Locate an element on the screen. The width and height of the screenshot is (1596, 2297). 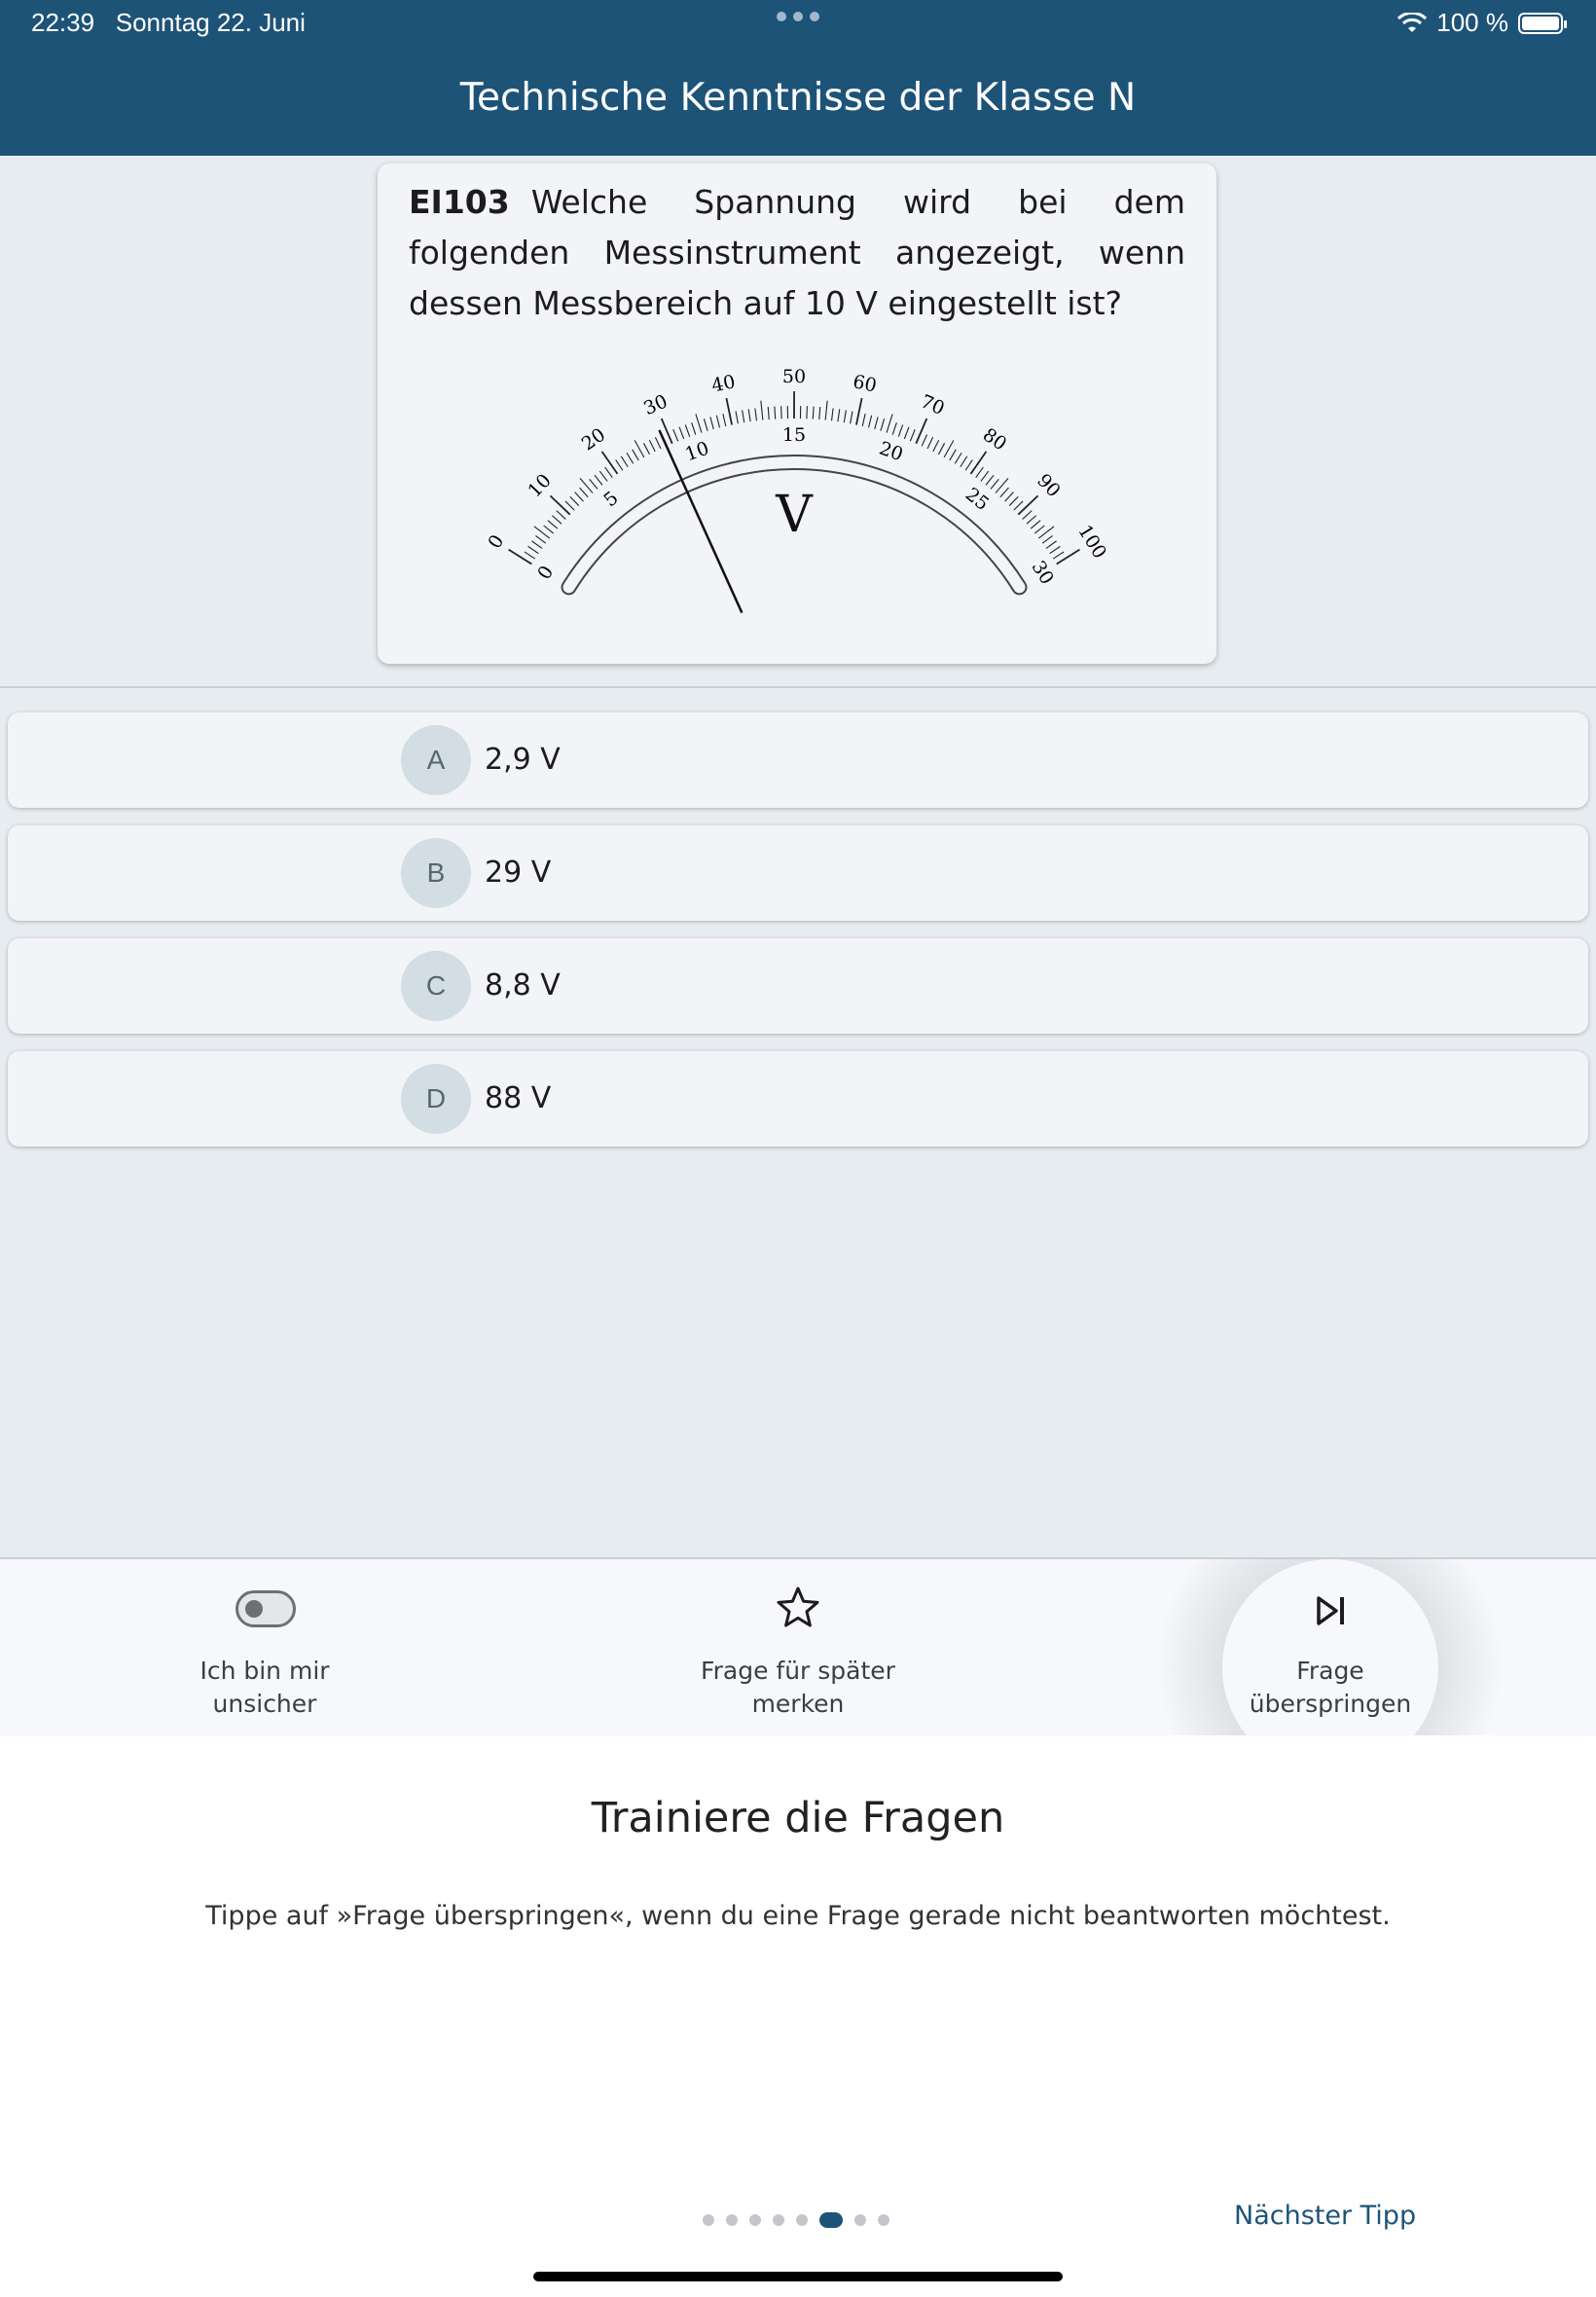
page-dot-active is located at coordinates (831, 2220).